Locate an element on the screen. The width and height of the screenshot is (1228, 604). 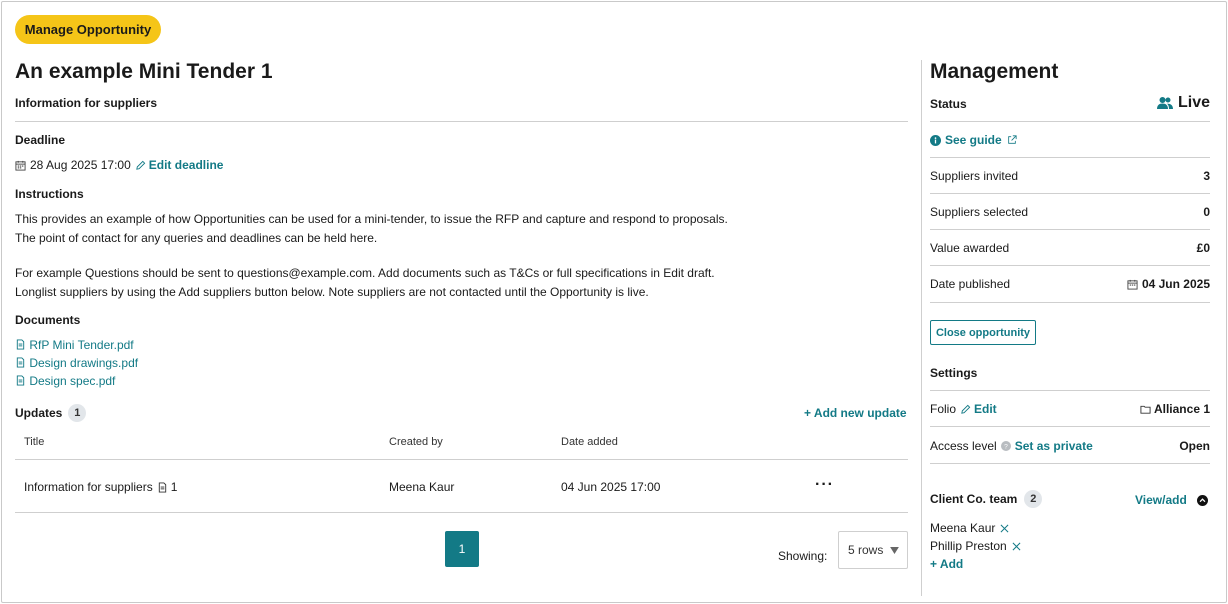
folio-edit-link: Edit is located at coordinates (978, 409).